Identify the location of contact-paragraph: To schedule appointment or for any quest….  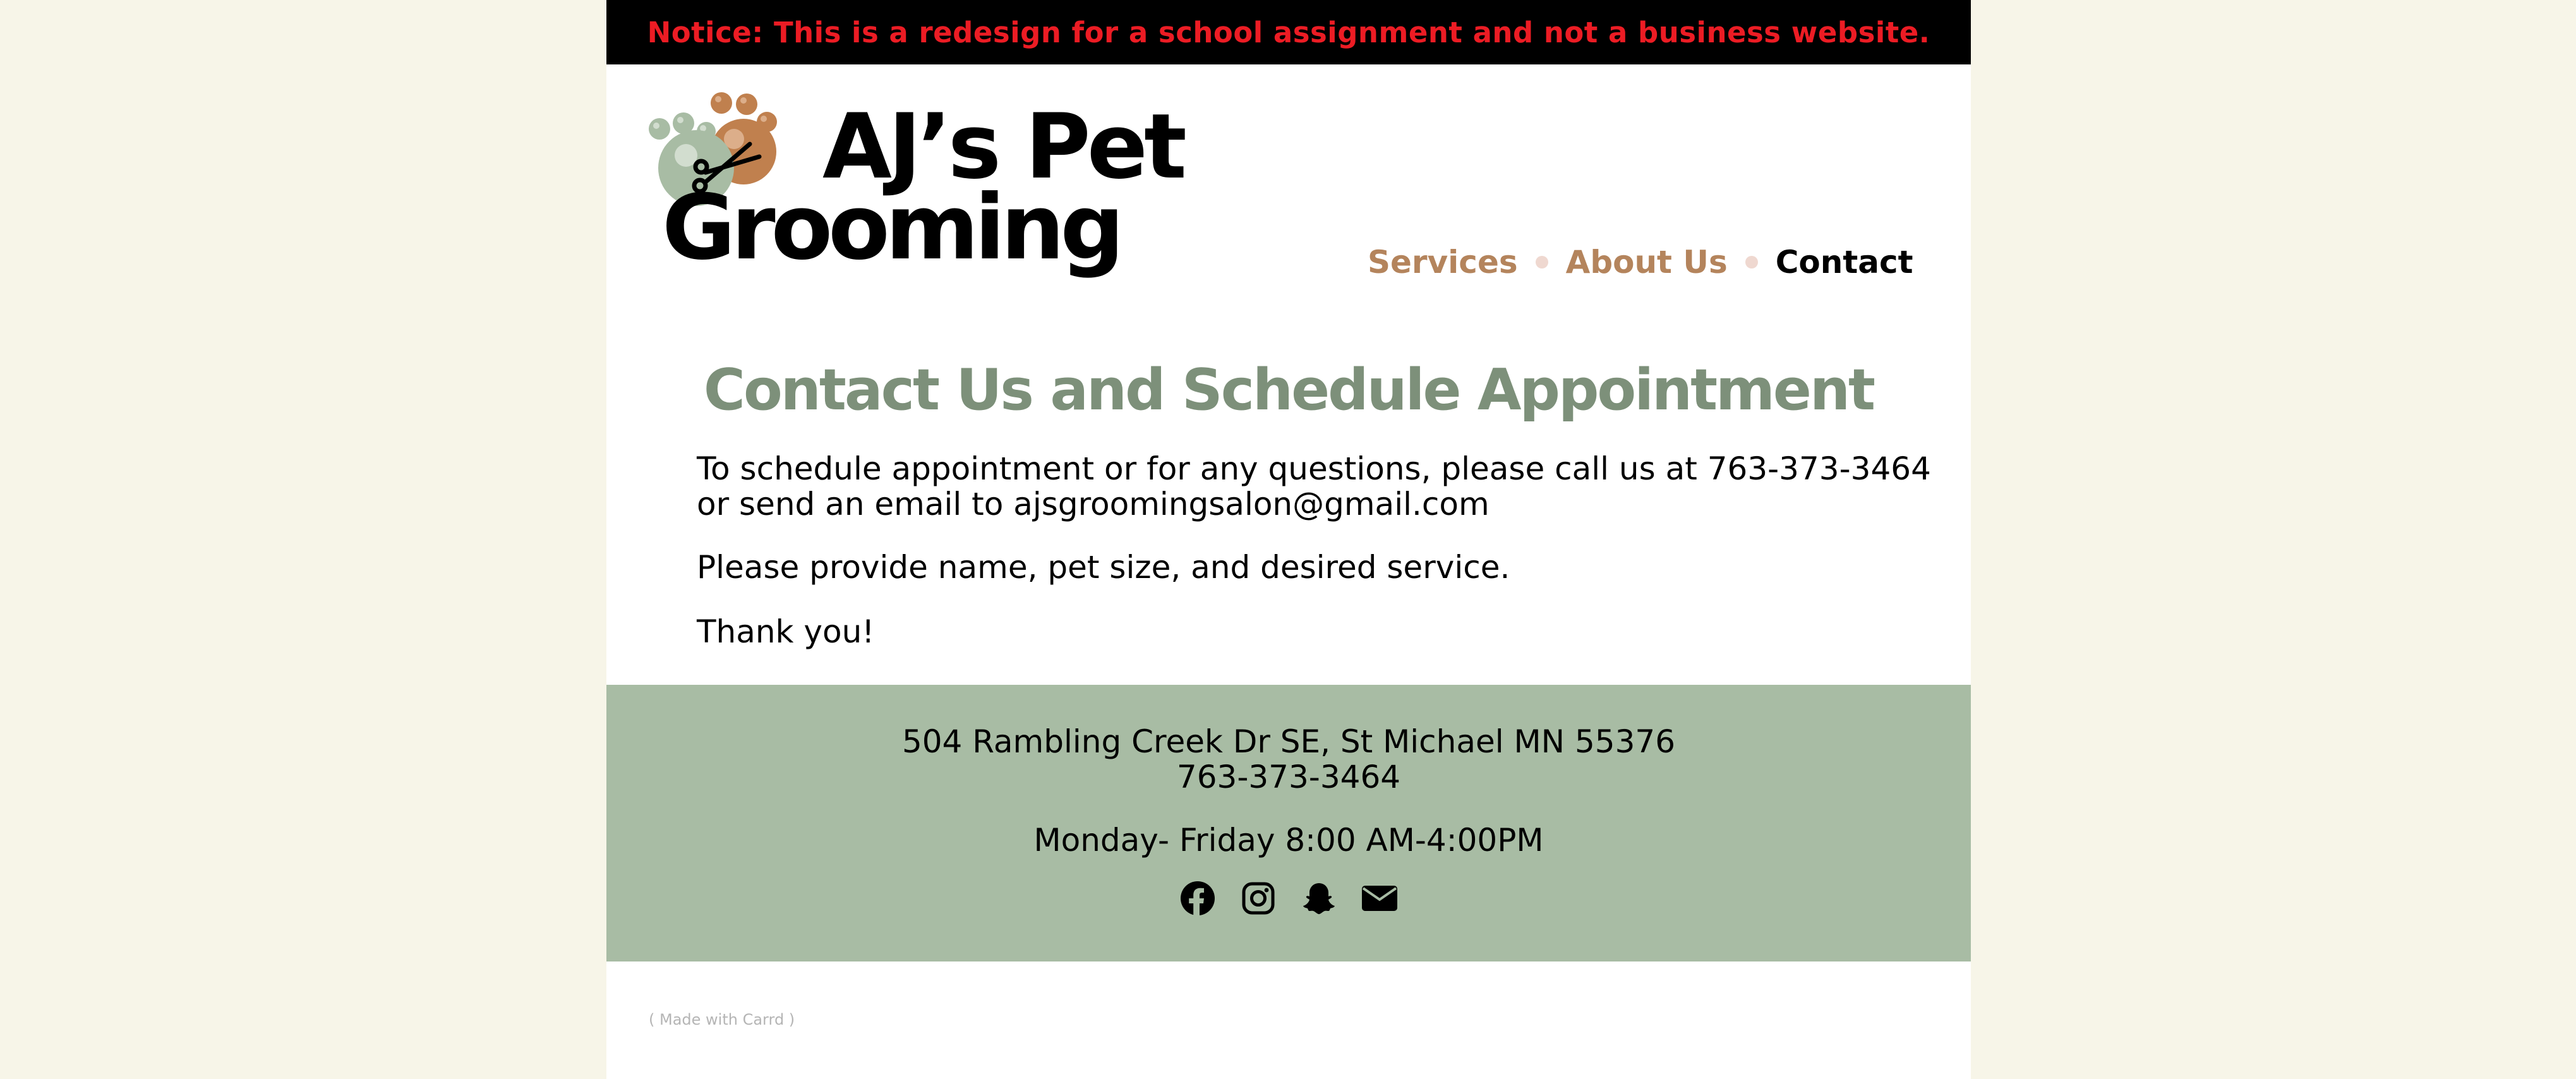
(1314, 486).